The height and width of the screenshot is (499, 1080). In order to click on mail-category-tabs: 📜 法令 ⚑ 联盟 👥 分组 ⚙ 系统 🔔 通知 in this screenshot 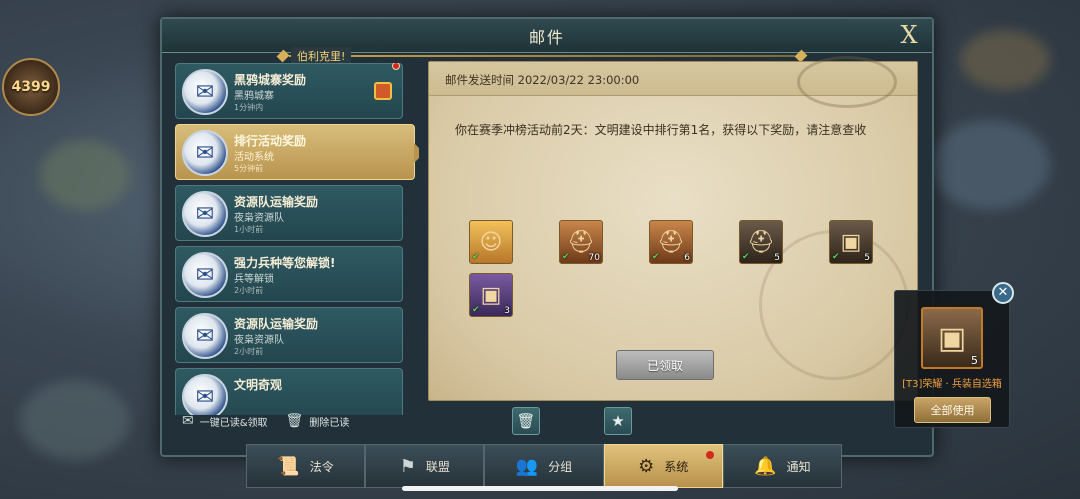, I will do `click(544, 466)`.